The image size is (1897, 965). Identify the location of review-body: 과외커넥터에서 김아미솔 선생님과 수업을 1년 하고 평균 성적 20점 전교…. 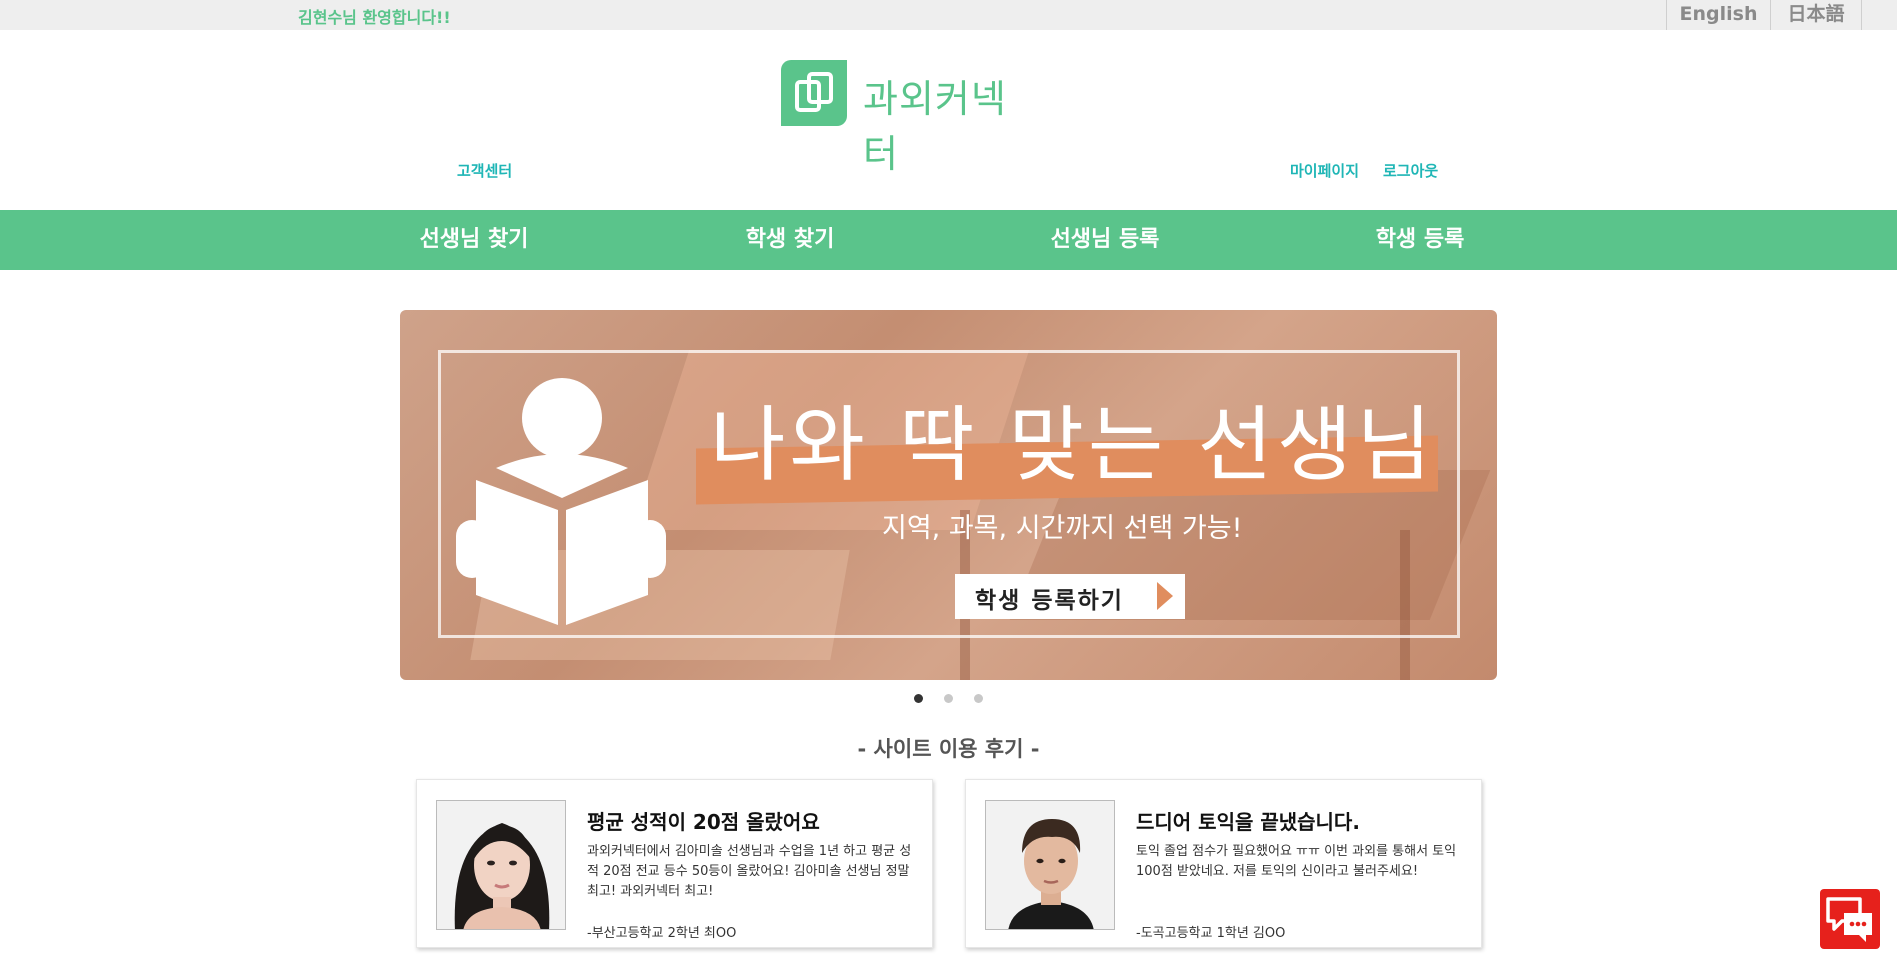
(749, 871).